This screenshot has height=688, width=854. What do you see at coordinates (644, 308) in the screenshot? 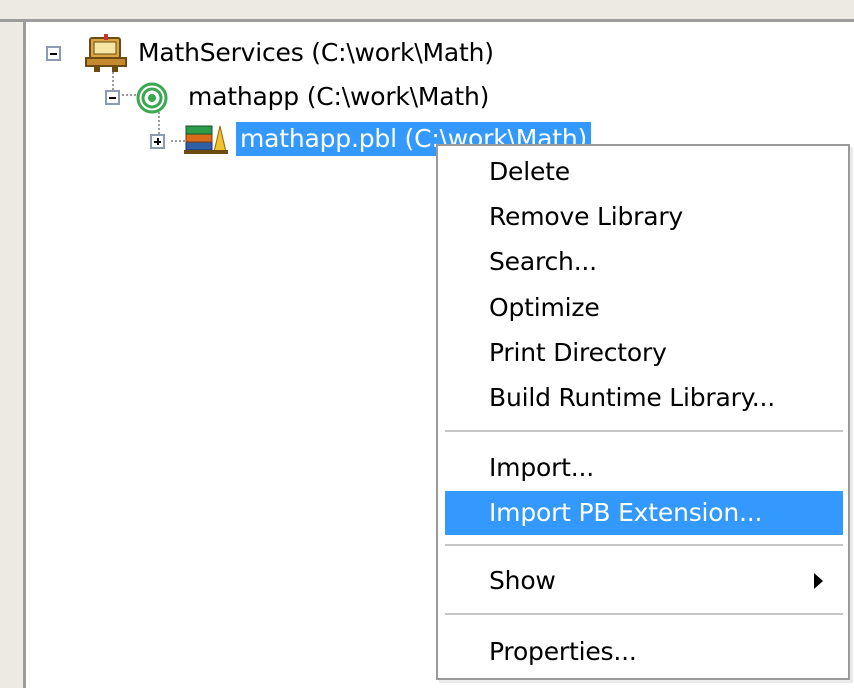
I see `menu-item-optimize: Optimize` at bounding box center [644, 308].